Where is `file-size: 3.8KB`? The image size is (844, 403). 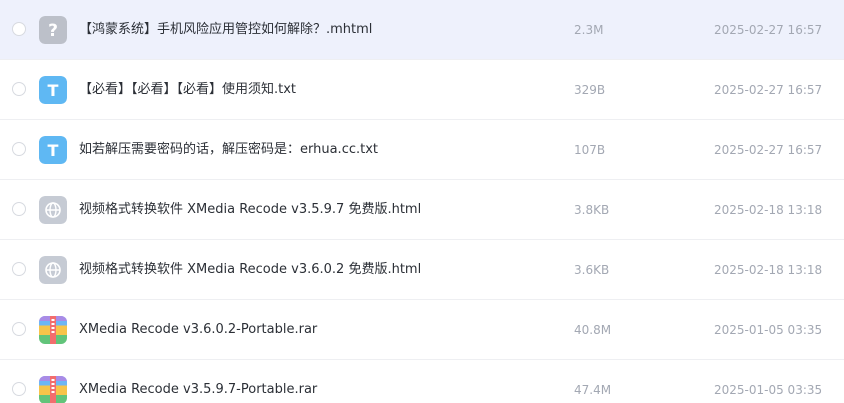 file-size: 3.8KB is located at coordinates (592, 210).